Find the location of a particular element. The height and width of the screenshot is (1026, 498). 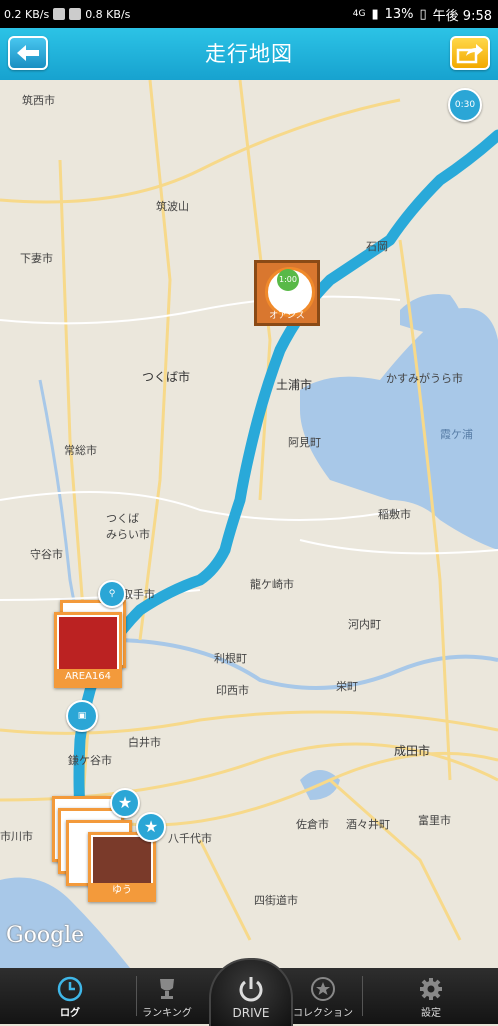

tab-collection: コレクション is located at coordinates (323, 996).